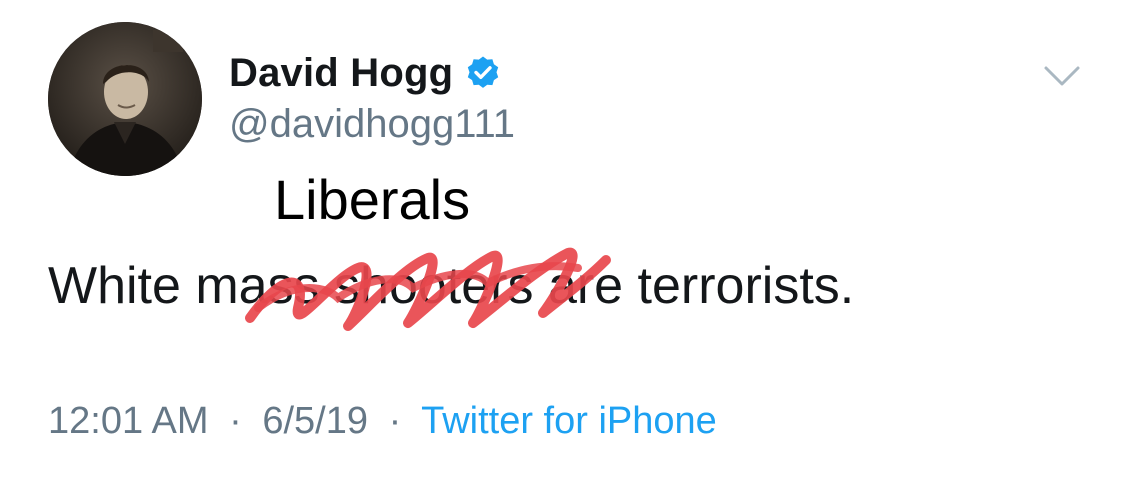 The image size is (1125, 489). I want to click on chevron-down-icon, so click(1062, 77).